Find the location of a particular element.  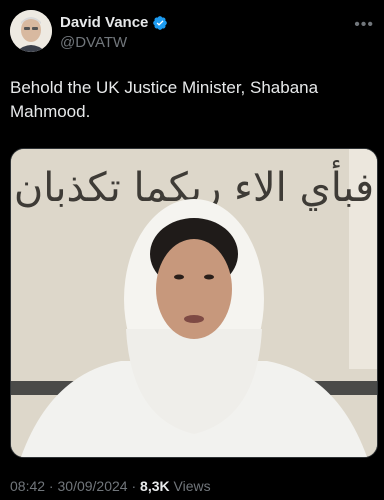

author-name-row: David Vance is located at coordinates (114, 22).